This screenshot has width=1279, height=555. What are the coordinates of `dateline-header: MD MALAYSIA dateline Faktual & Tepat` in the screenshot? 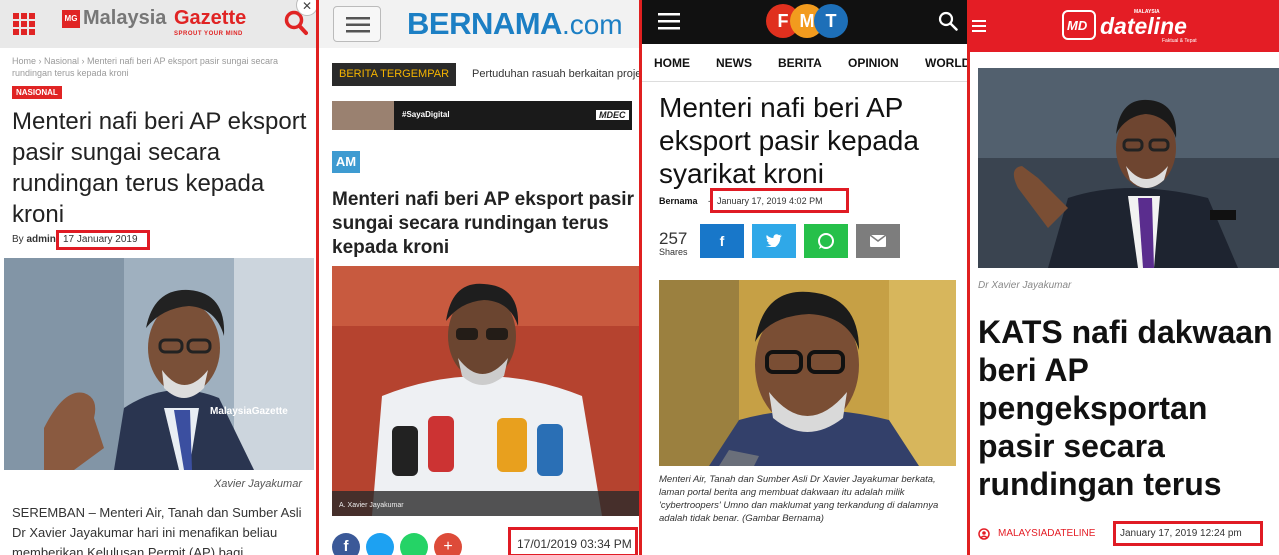 It's located at (1124, 26).